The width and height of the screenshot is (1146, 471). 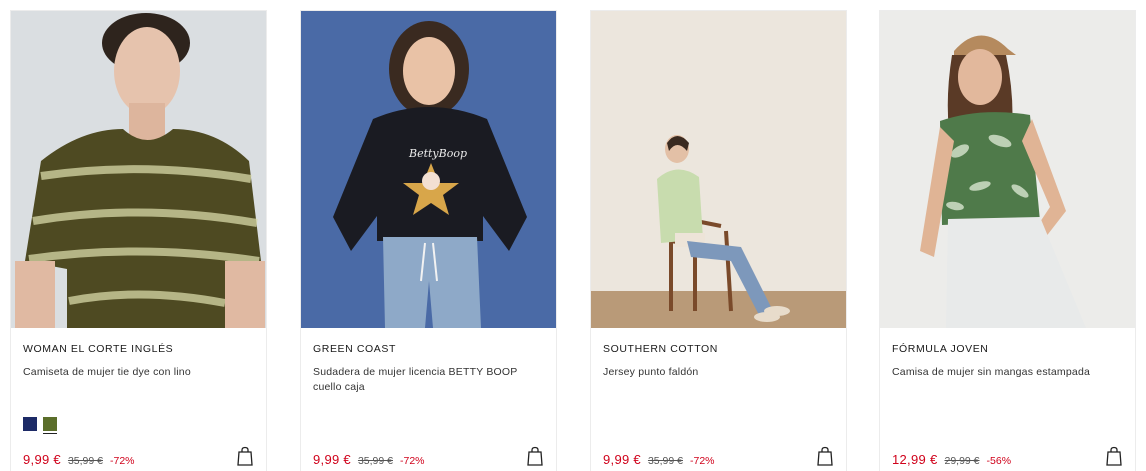 What do you see at coordinates (30, 424) in the screenshot?
I see `color-swatch-navy` at bounding box center [30, 424].